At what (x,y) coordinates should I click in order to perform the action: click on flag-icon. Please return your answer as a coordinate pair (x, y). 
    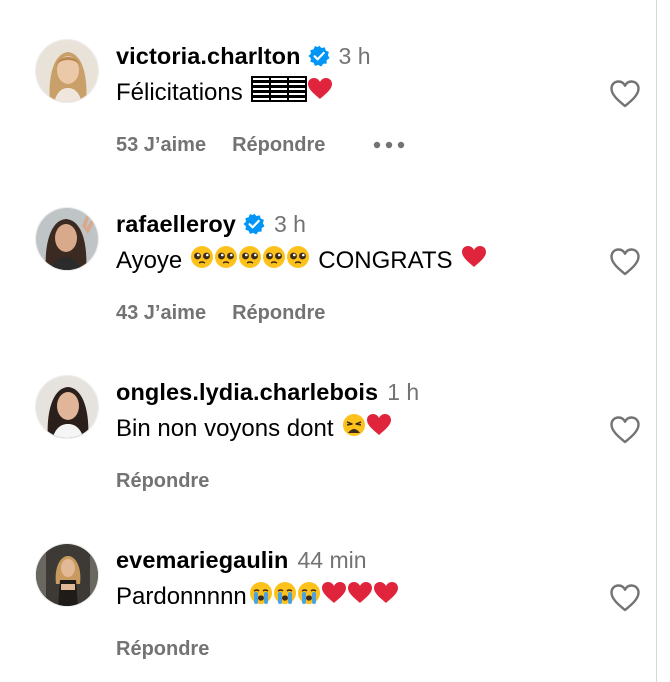
    Looking at the image, I should click on (278, 93).